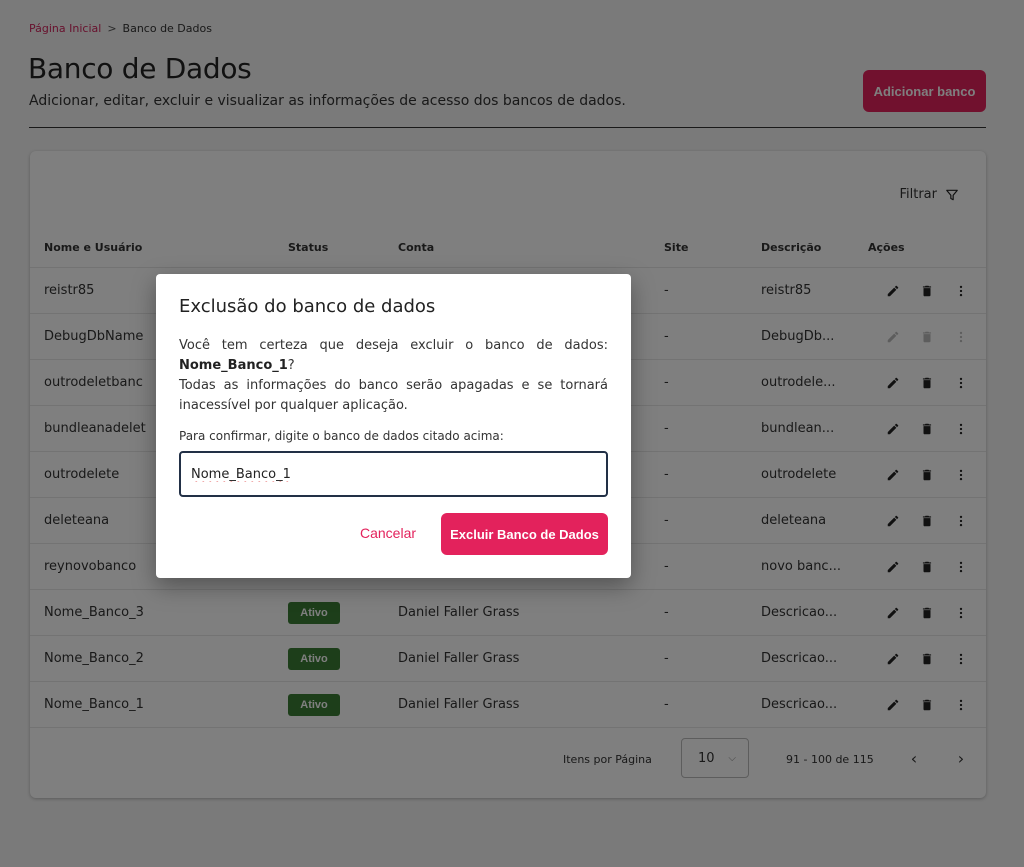 This screenshot has width=1024, height=867. I want to click on dialog-database-name: Nome_Banco_1, so click(233, 365).